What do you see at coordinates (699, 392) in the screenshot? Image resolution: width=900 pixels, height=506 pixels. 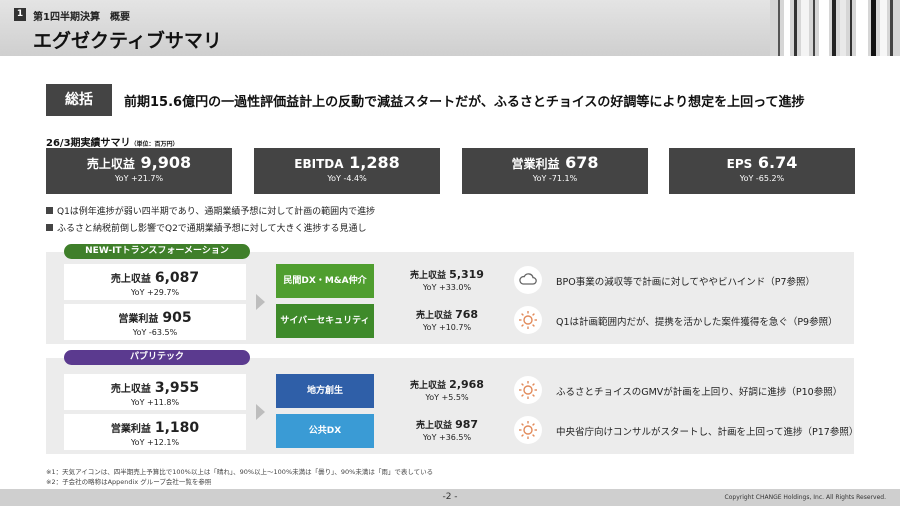 I see `sub-comment: ふるさとチョイスのGMVが計画を上回り、好調に進捗（P10参照）` at bounding box center [699, 392].